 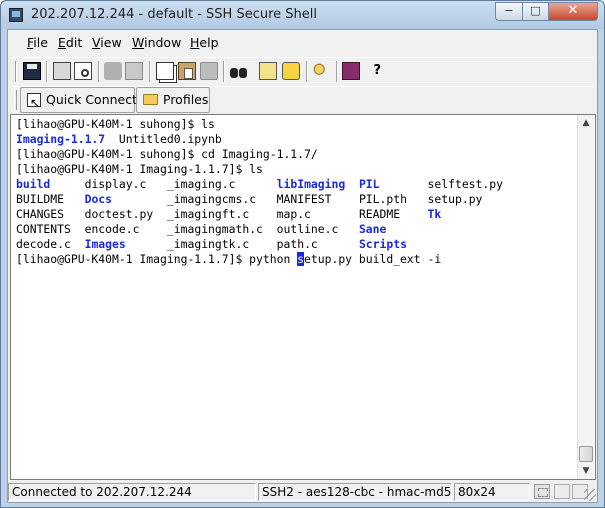 I want to click on quickbar-grip, so click(x=15, y=100).